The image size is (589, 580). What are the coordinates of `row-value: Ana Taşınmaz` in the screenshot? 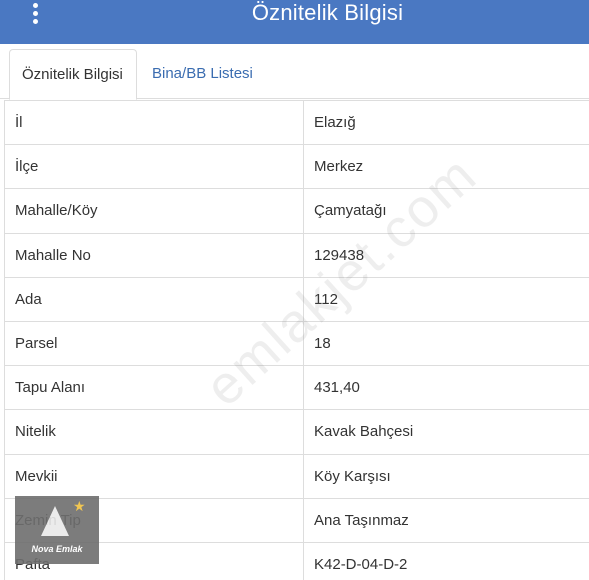 It's located at (361, 520).